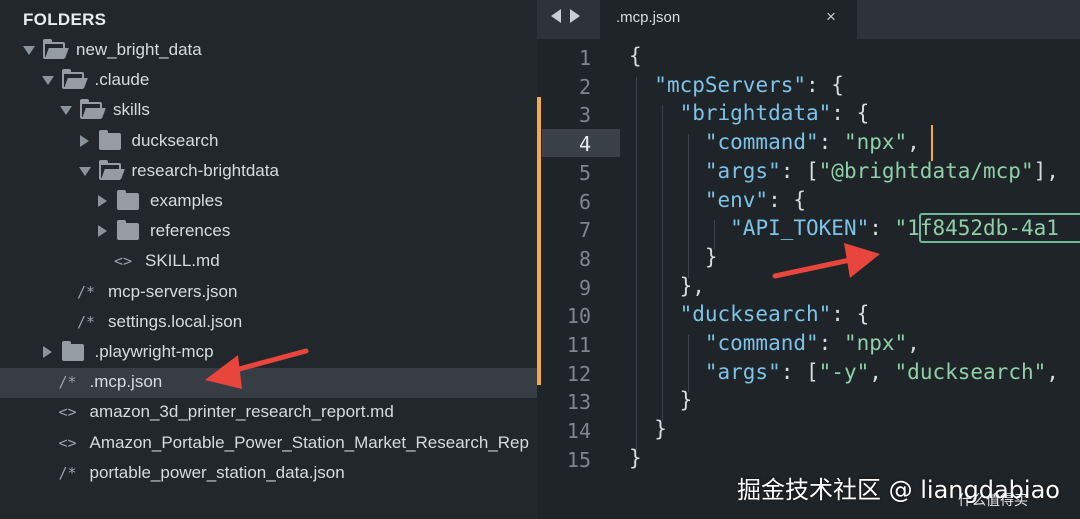  What do you see at coordinates (173, 291) in the screenshot?
I see `tree-item-label: mcp-servers.json` at bounding box center [173, 291].